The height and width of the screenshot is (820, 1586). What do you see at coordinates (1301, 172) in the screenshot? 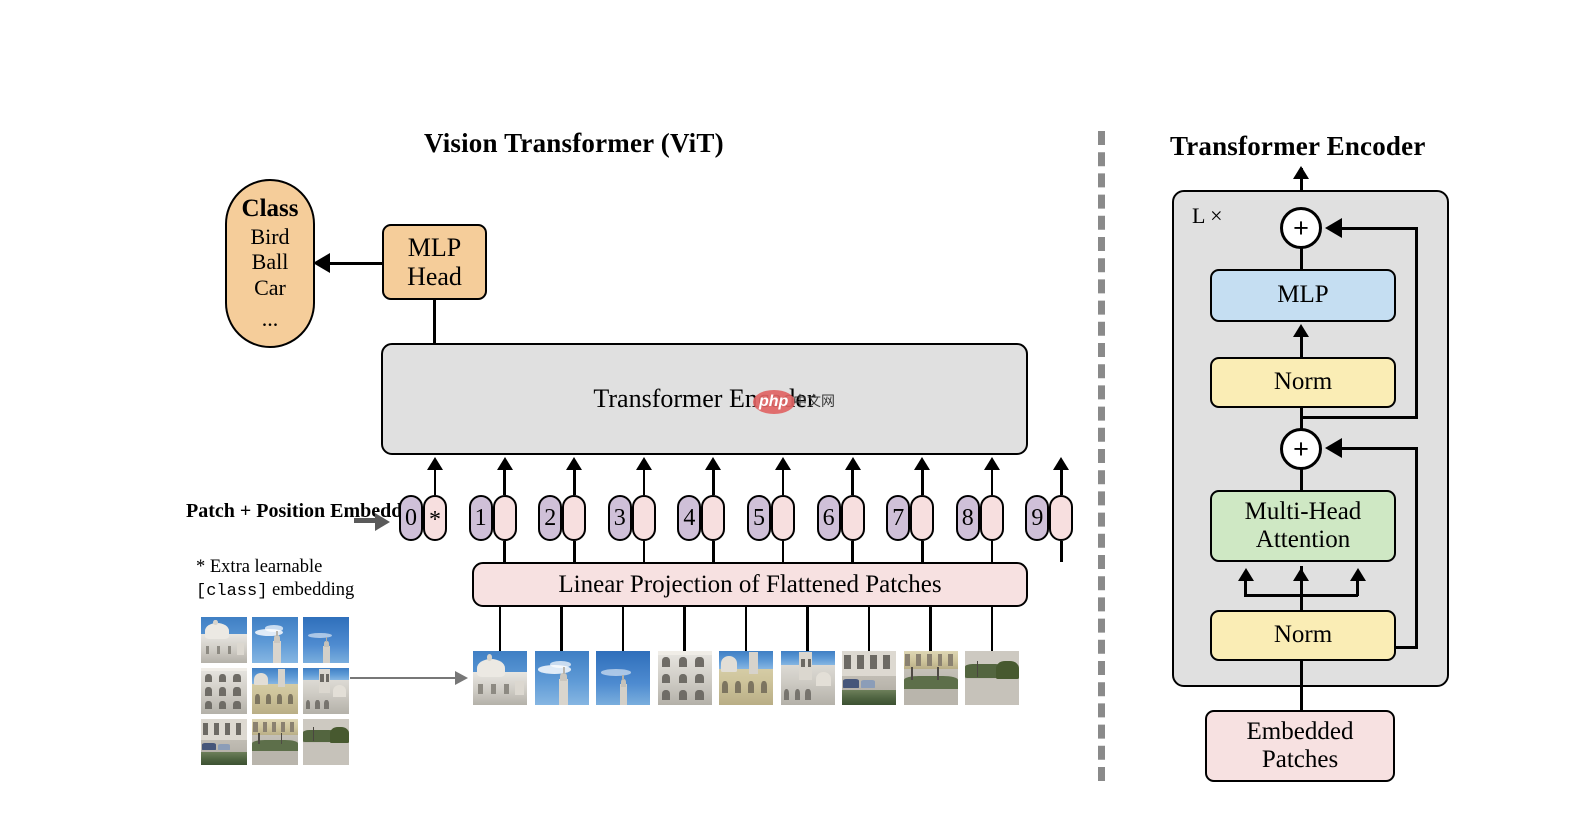
I see `encoder-output-arrowhead` at bounding box center [1301, 172].